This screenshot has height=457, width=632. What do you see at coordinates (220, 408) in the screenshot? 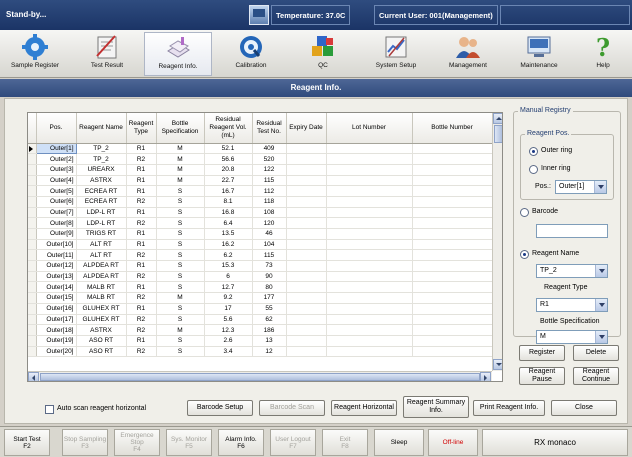
I see `barcode-setup-button: Barcode Setup` at bounding box center [220, 408].